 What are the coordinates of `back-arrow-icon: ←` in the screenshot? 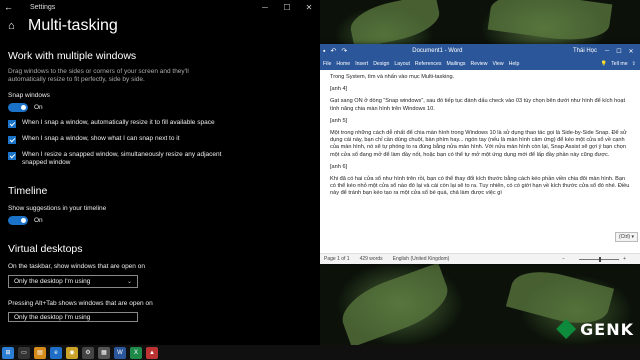 It's located at (12, 7).